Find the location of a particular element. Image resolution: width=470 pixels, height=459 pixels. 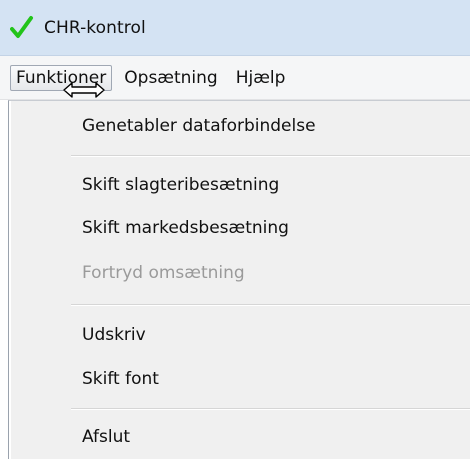

menu-item-skift-markedsbesaetning: Skift markedsbesætning is located at coordinates (185, 228).